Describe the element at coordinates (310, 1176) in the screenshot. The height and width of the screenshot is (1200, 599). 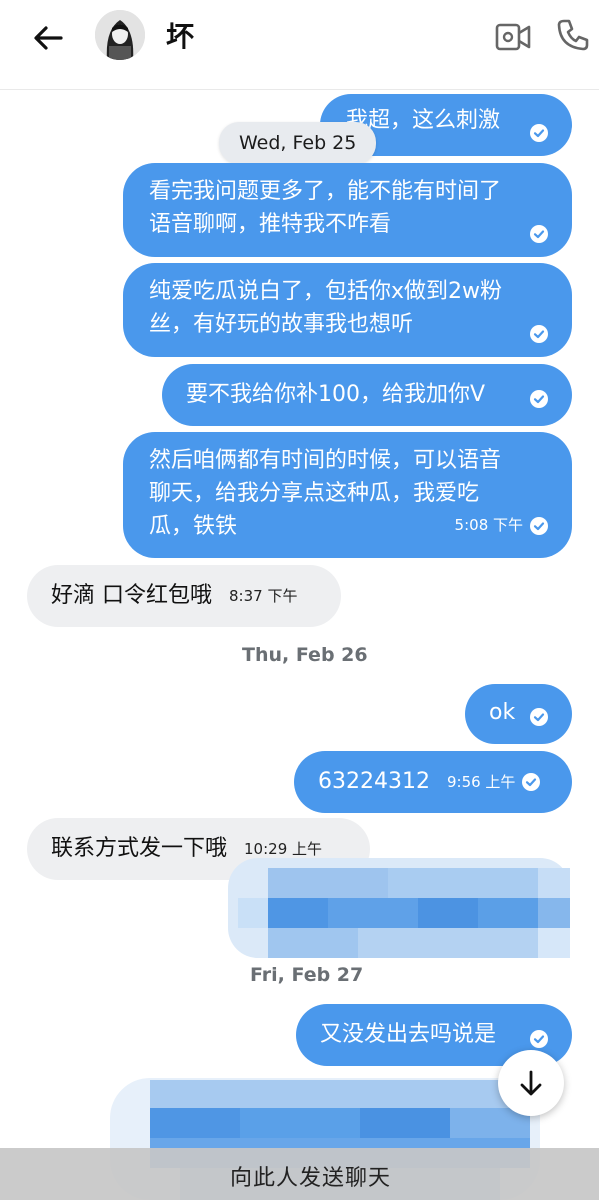
I see `send-chat-label: 向此人发送聊天` at that location.